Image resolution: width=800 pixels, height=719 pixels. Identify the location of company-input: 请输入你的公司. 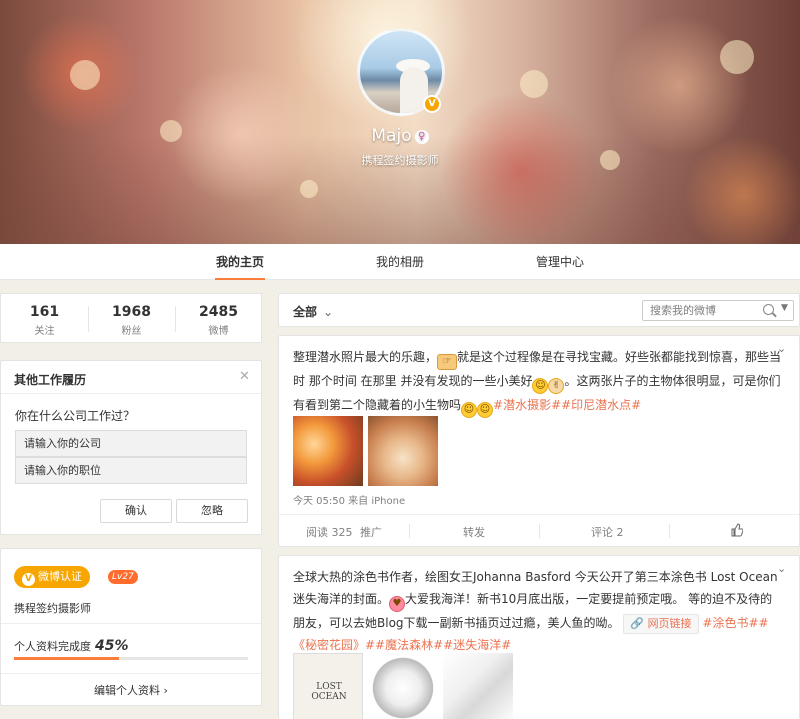
(131, 443).